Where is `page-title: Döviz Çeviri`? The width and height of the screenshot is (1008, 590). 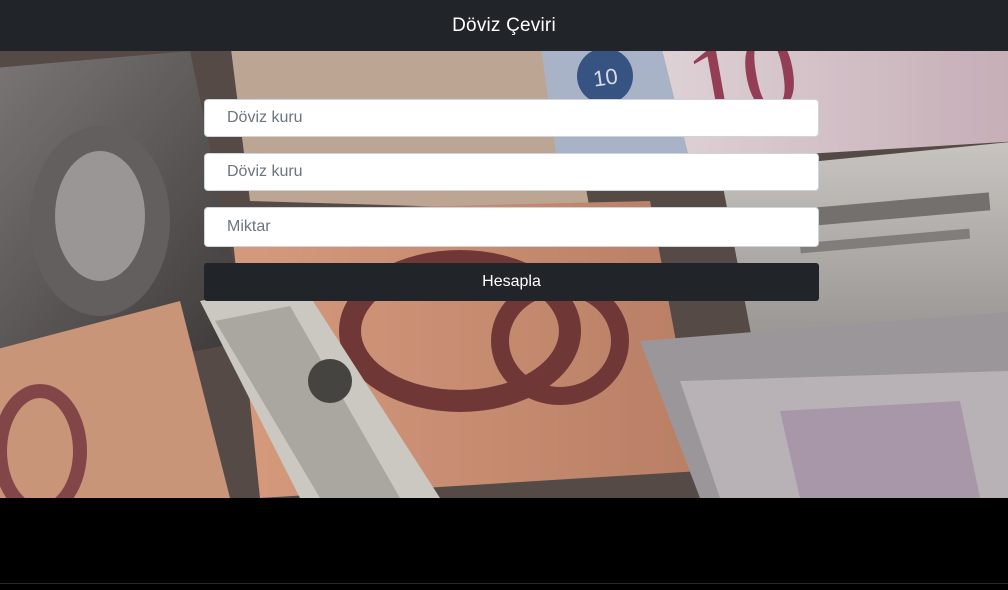
page-title: Döviz Çeviri is located at coordinates (504, 25).